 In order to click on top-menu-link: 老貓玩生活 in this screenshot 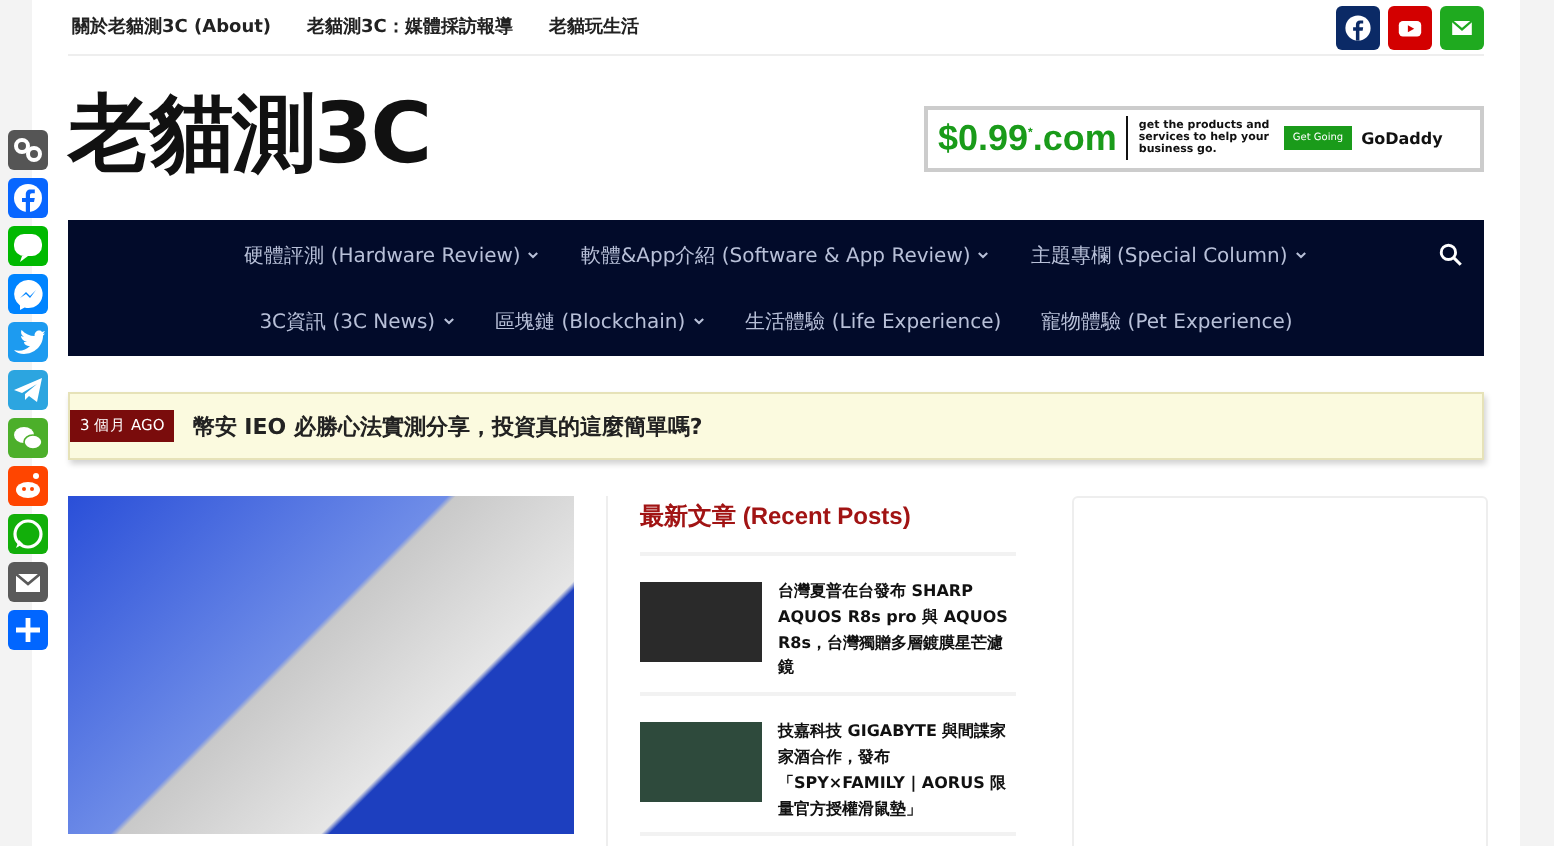, I will do `click(593, 27)`.